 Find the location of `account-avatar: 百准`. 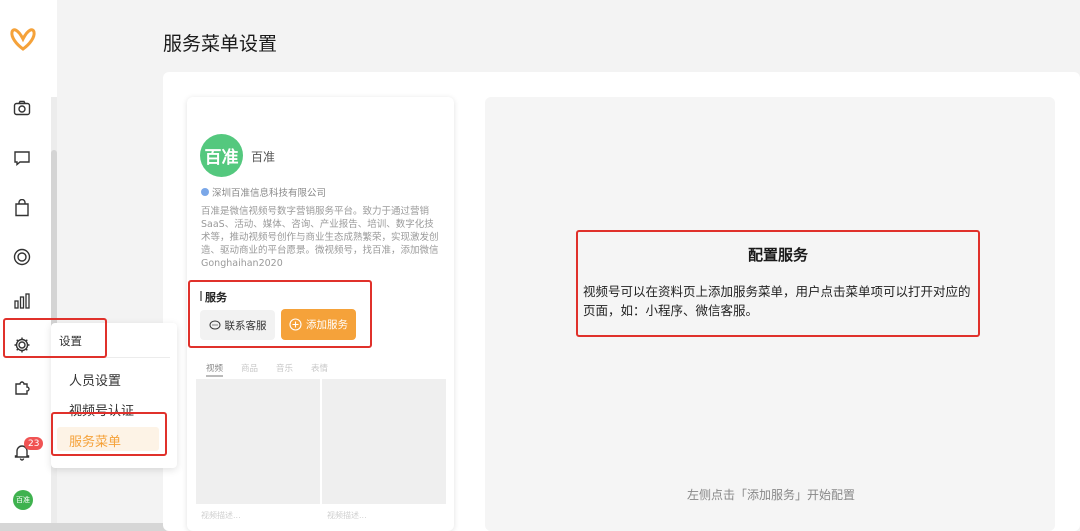

account-avatar: 百准 is located at coordinates (221, 155).